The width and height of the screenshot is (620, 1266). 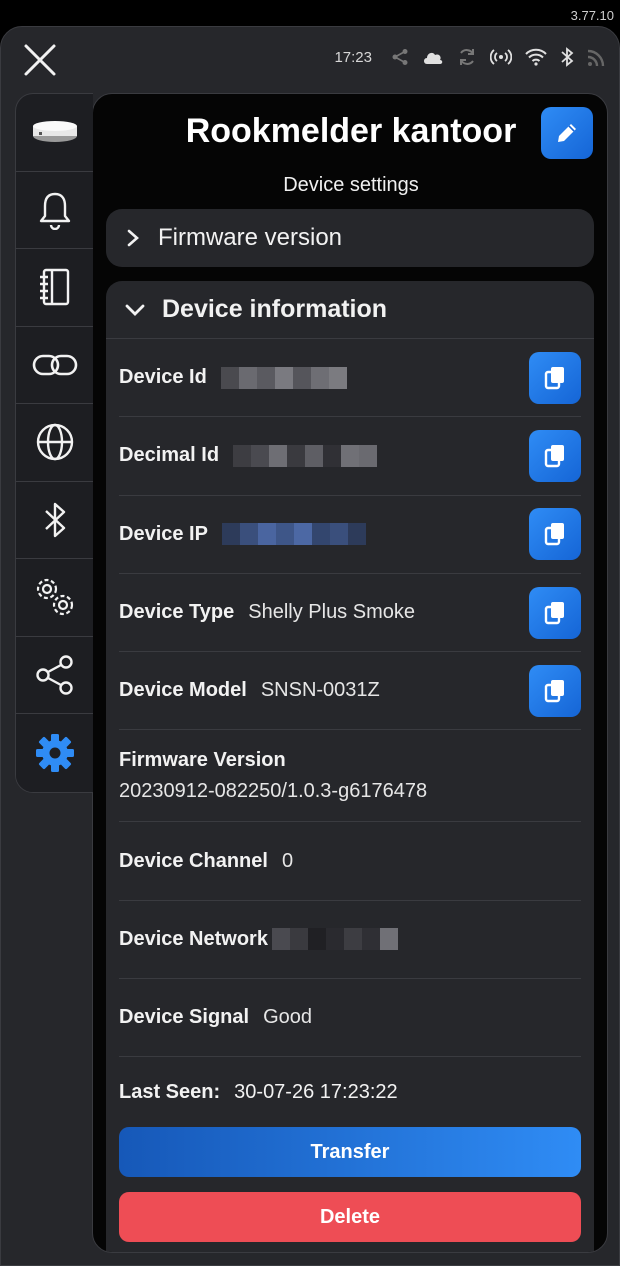 I want to click on globe-icon, so click(x=54, y=442).